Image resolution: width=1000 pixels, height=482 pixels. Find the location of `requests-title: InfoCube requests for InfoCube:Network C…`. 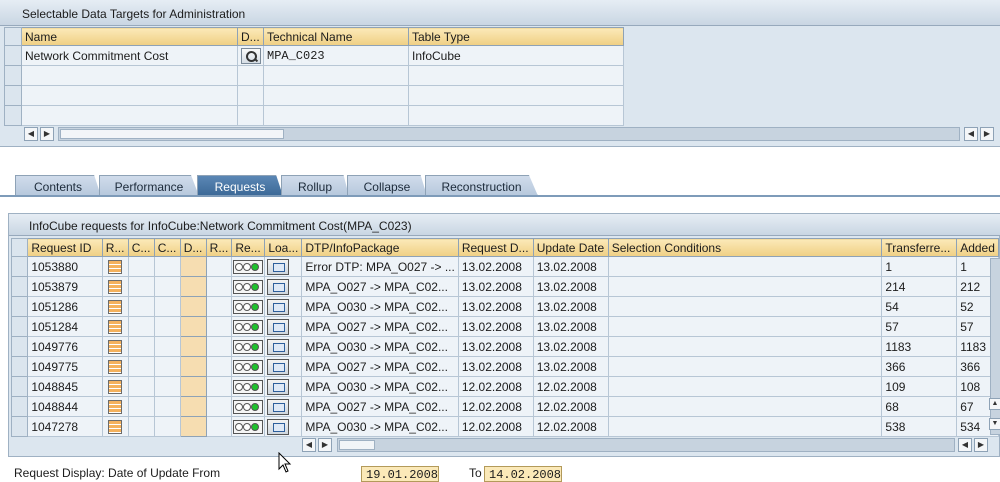

requests-title: InfoCube requests for InfoCube:Network C… is located at coordinates (504, 225).